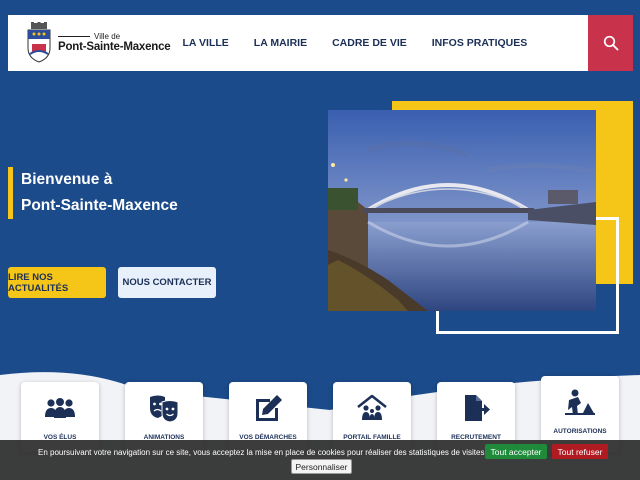 This screenshot has width=640, height=480. I want to click on cookie-accept-button: Tout accepter, so click(516, 451).